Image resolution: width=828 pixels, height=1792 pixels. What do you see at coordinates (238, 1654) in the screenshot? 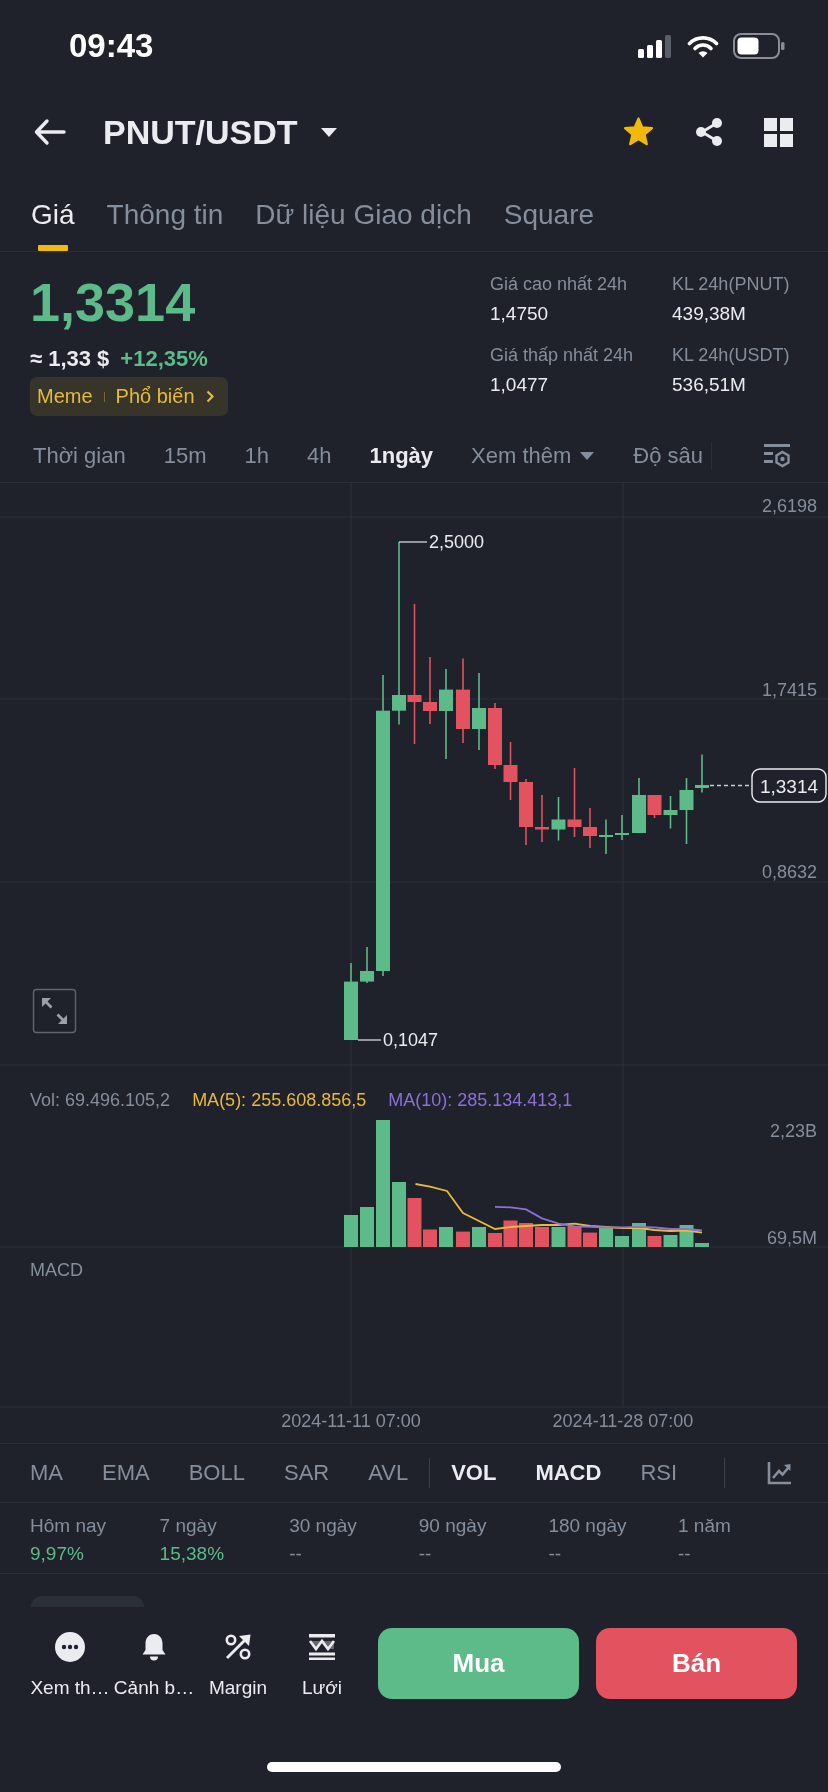
I see `toolbar-button: Margin` at bounding box center [238, 1654].